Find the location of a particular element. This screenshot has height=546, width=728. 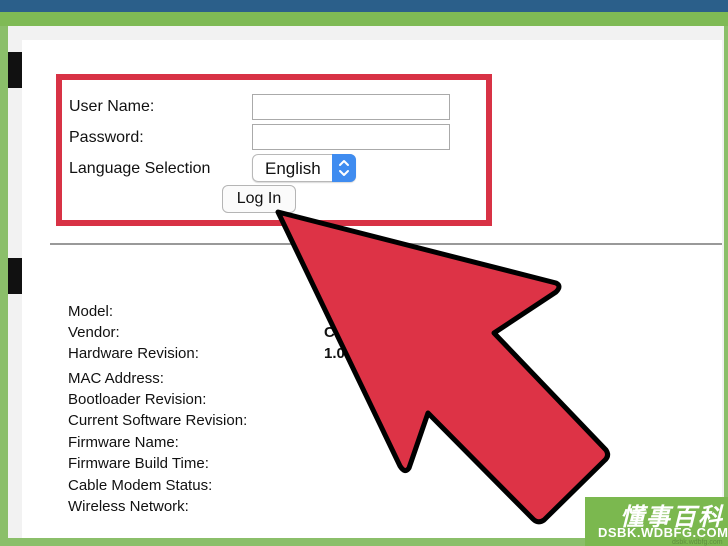

watermark-url: DSBK.WDBFG.COM is located at coordinates (663, 532).